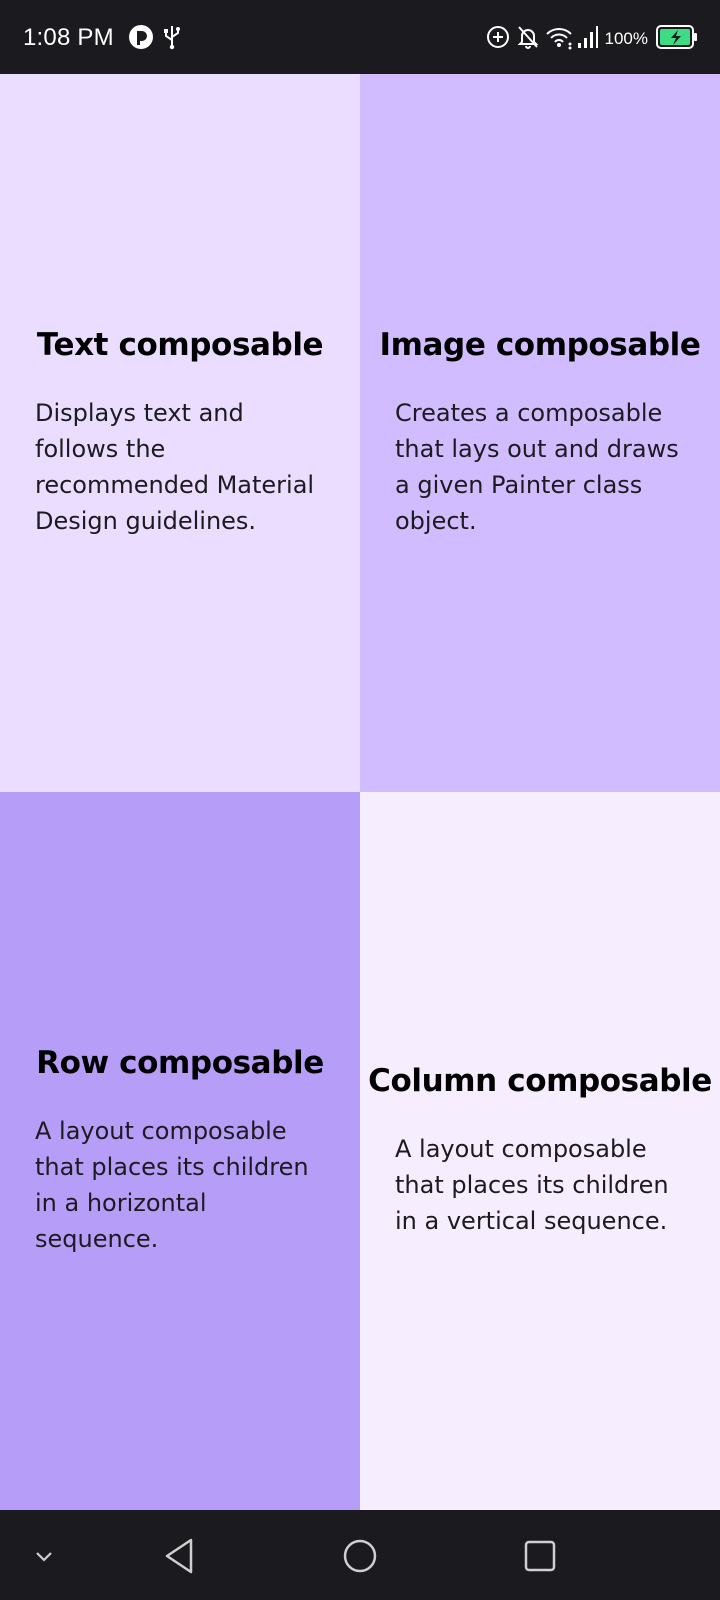  What do you see at coordinates (179, 1556) in the screenshot?
I see `back-icon` at bounding box center [179, 1556].